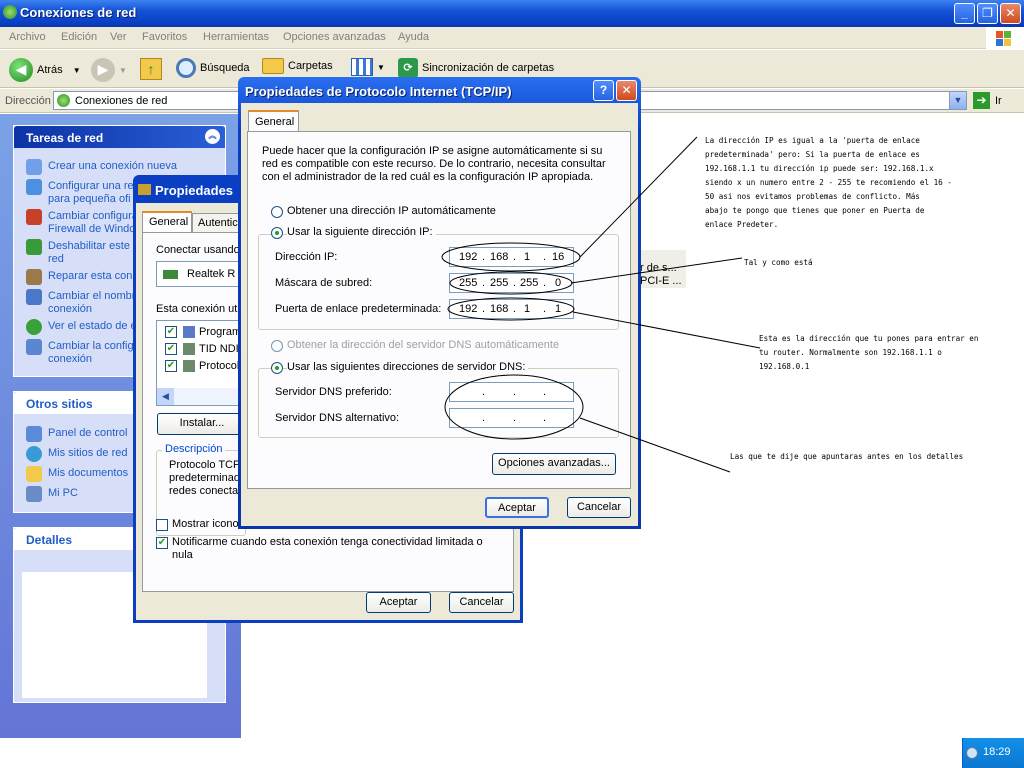  I want to click on dns-highlight-ellipse, so click(514, 407).